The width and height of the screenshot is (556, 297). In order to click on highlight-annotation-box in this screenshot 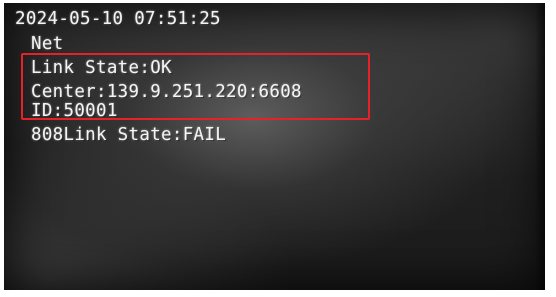, I will do `click(195, 86)`.